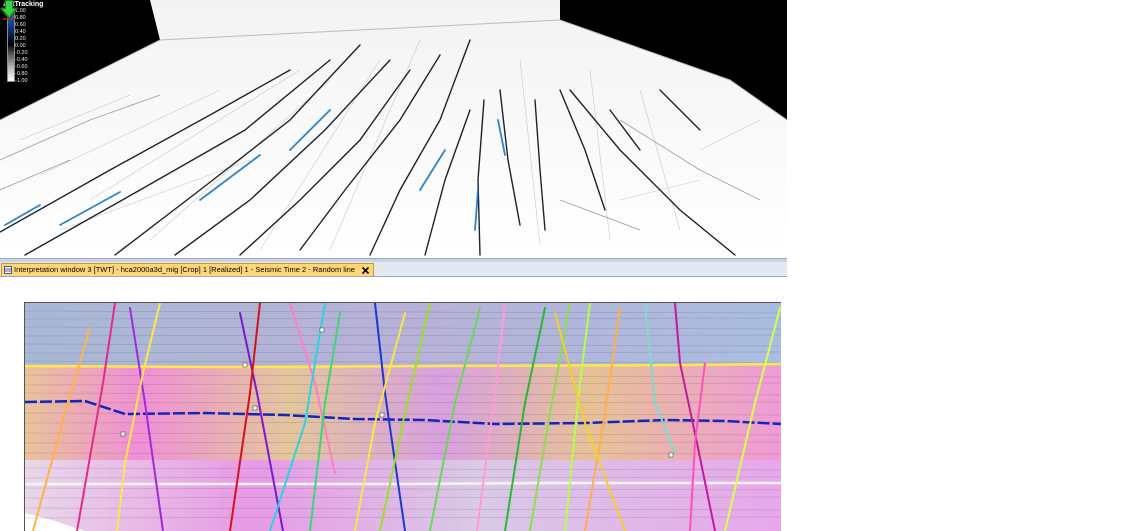  I want to click on horizon-bottom, so click(403, 483).